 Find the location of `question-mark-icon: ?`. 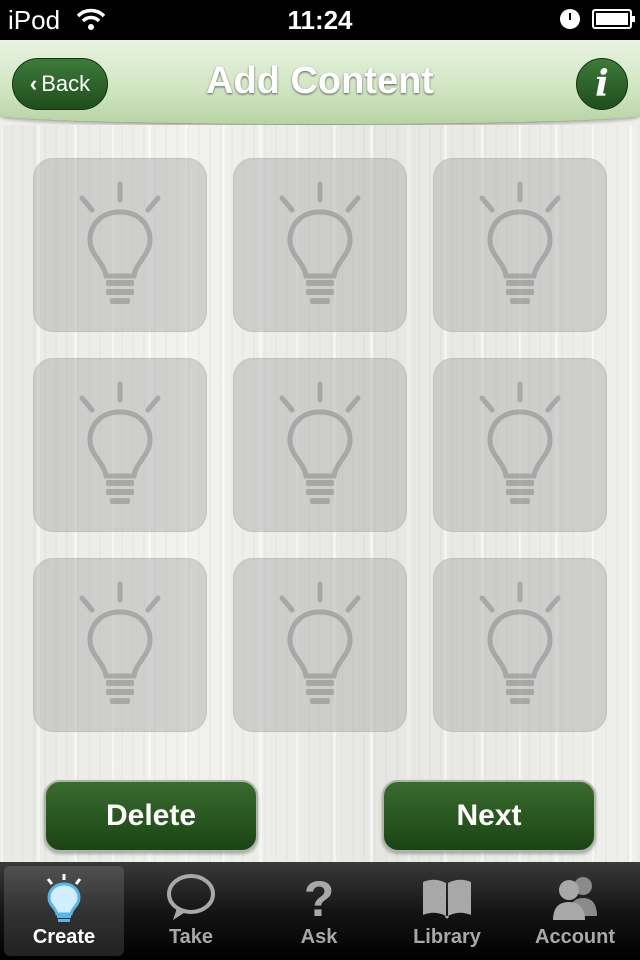

question-mark-icon: ? is located at coordinates (319, 898).